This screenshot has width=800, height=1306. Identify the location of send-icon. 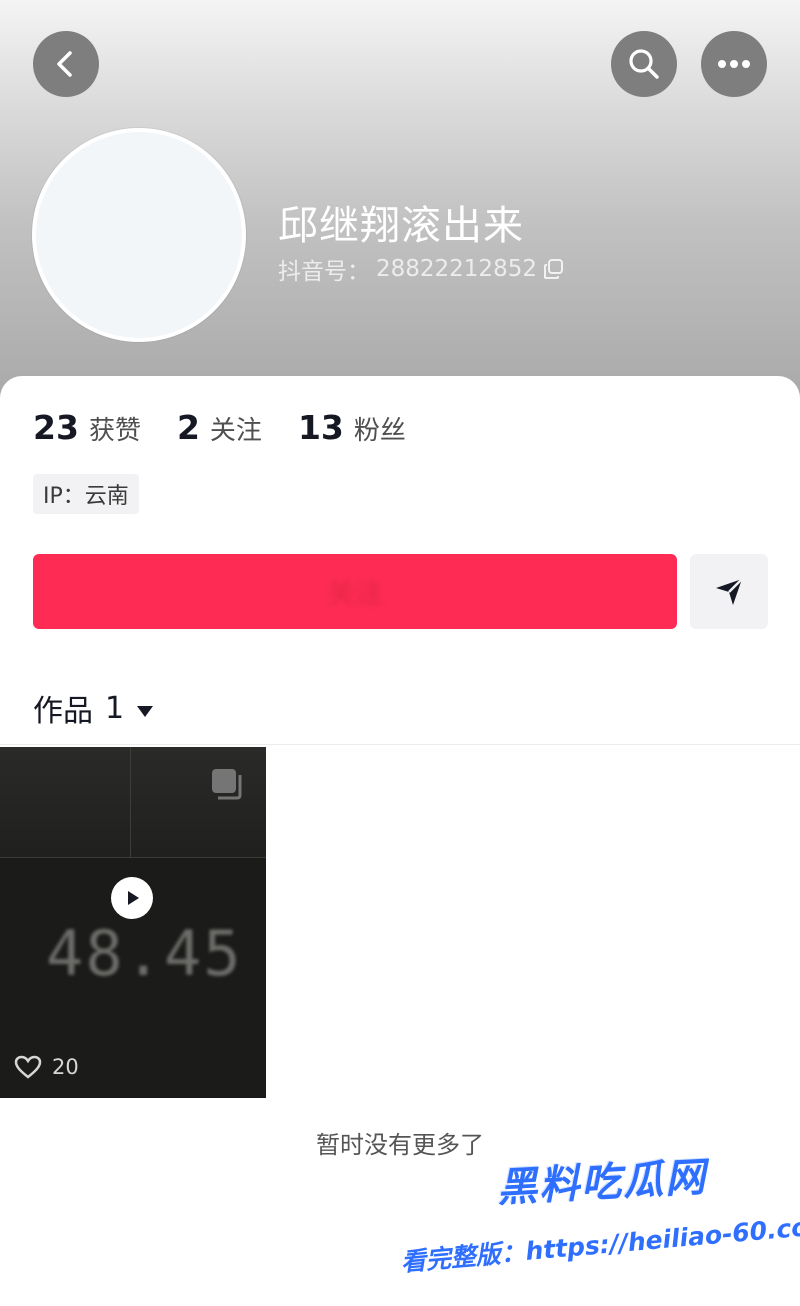
(729, 591).